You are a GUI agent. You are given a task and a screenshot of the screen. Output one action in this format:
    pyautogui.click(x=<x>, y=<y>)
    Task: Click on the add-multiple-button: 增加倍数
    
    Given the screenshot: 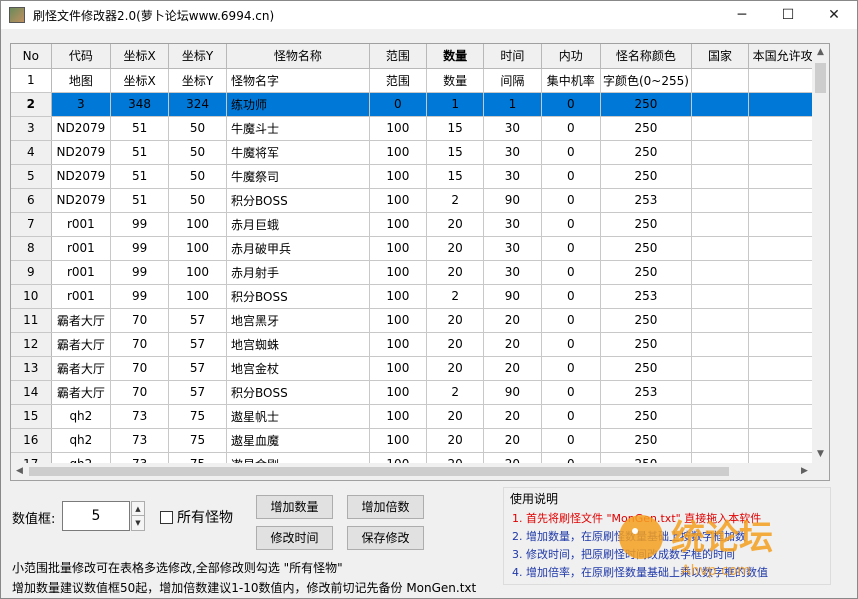 What is the action you would take?
    pyautogui.click(x=385, y=507)
    